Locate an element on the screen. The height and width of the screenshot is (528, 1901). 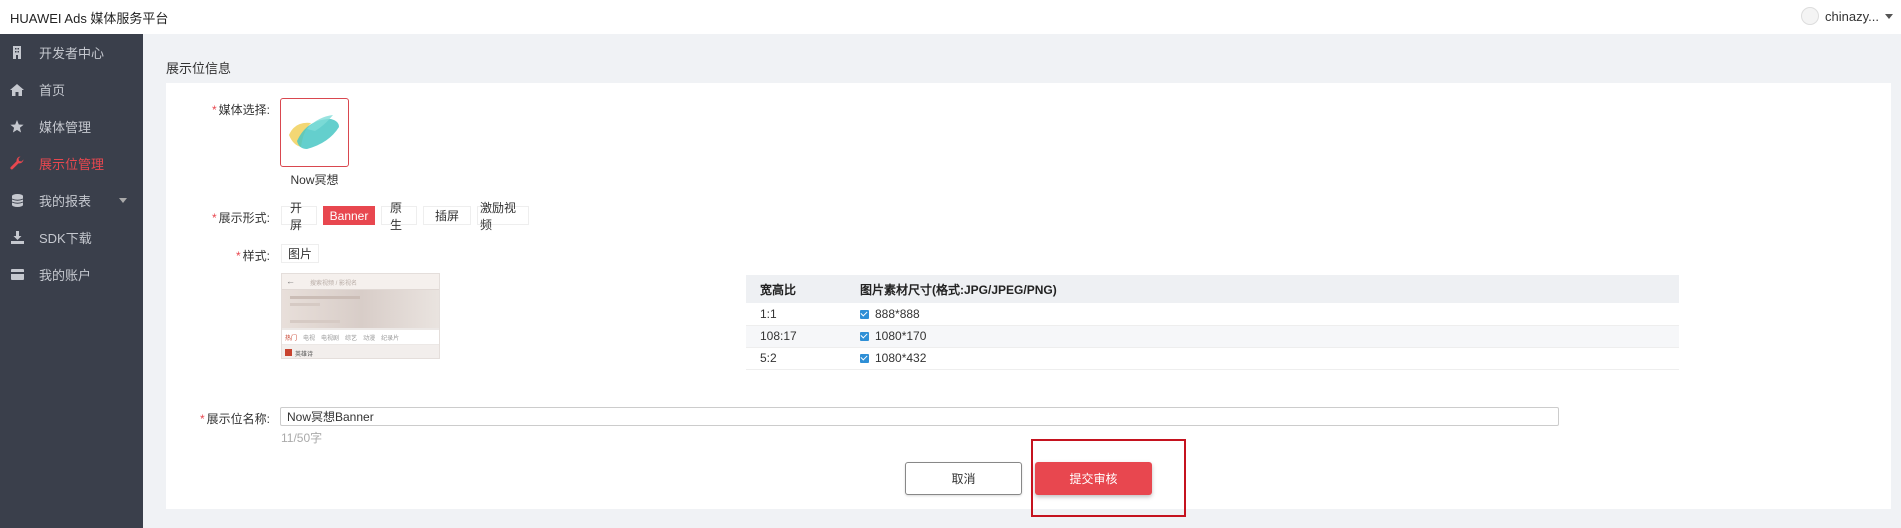
sidebar-item-my-account: 我的账户 is located at coordinates (71, 274).